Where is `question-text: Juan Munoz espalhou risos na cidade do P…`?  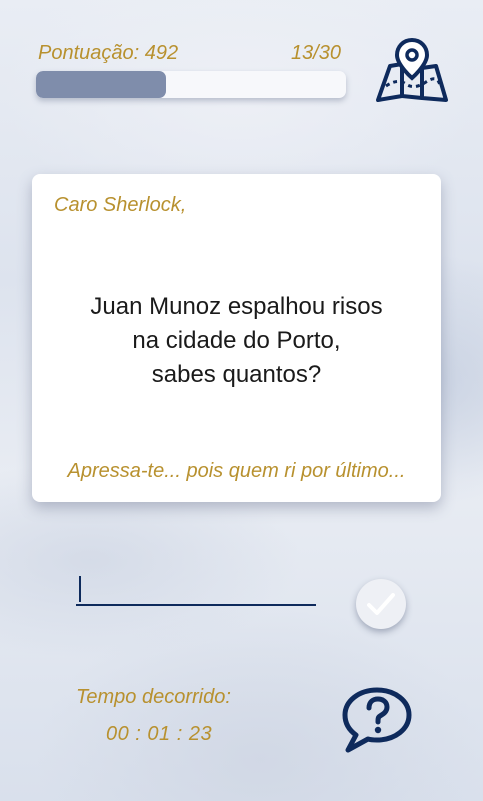 question-text: Juan Munoz espalhou risos na cidade do P… is located at coordinates (236, 341).